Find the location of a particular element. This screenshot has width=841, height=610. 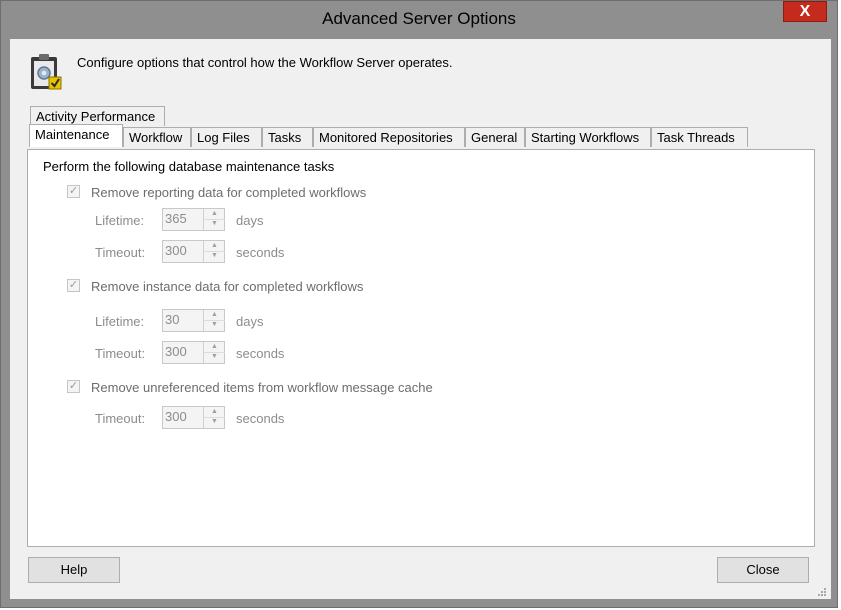

reporting-lifetime-unit: days is located at coordinates (250, 220).